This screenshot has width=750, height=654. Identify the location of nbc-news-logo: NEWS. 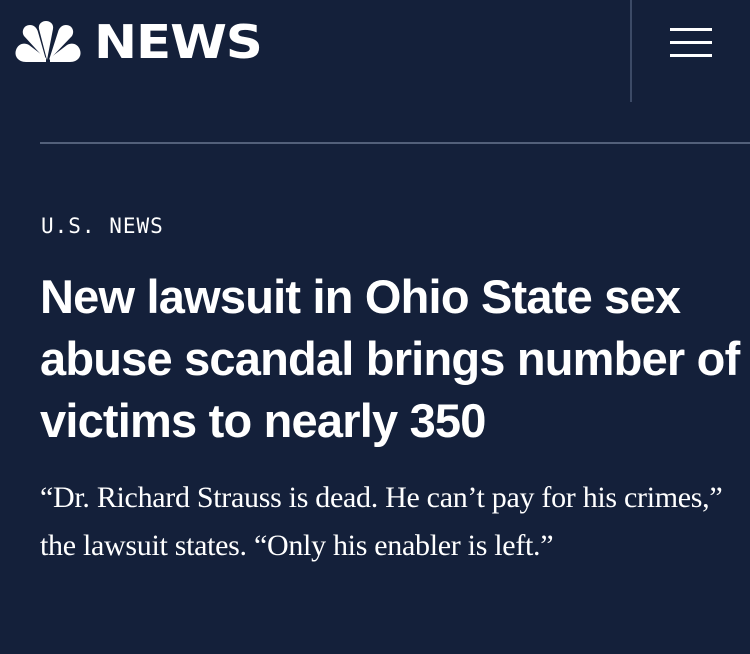
(138, 42).